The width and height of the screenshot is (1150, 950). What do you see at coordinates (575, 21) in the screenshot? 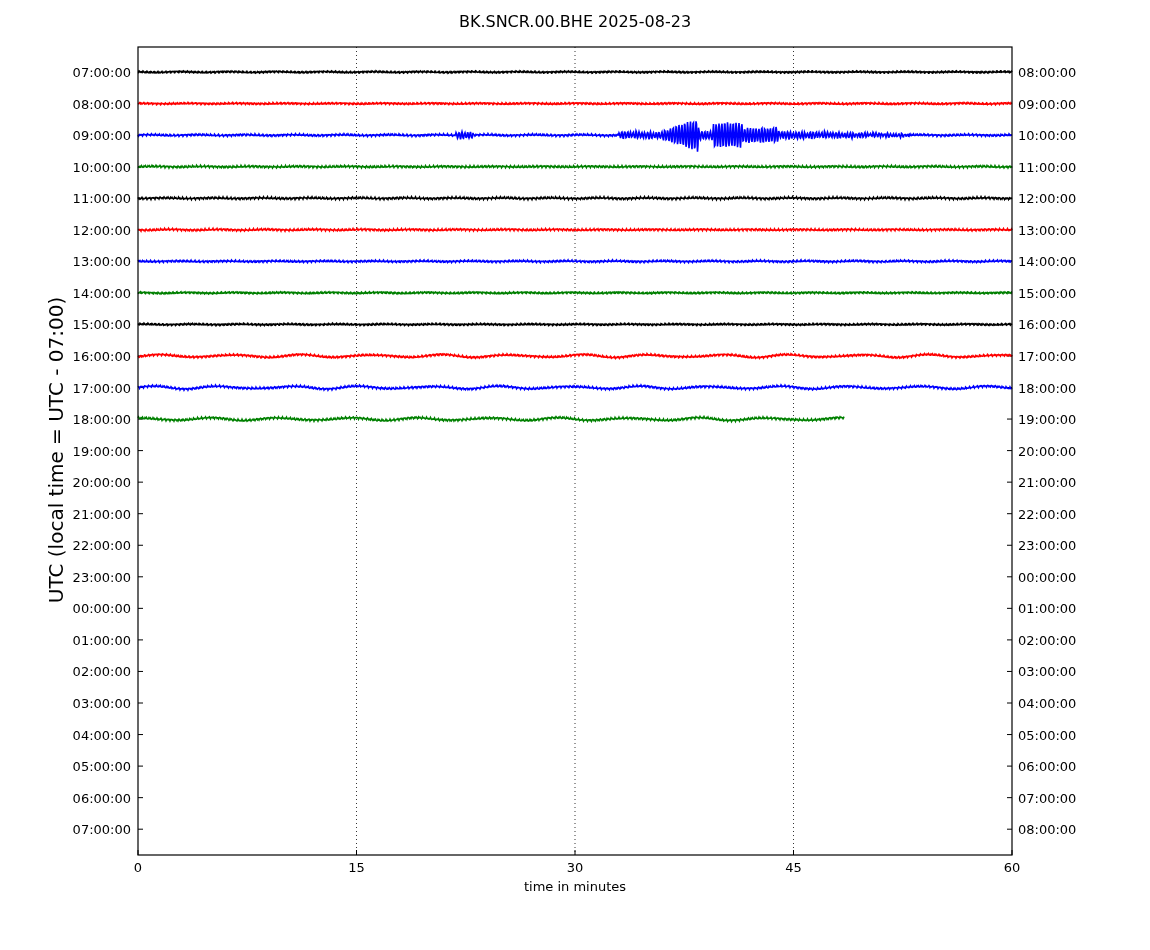
I see `chart-title: BK.SNCR.00.BHE 2025-08-23` at bounding box center [575, 21].